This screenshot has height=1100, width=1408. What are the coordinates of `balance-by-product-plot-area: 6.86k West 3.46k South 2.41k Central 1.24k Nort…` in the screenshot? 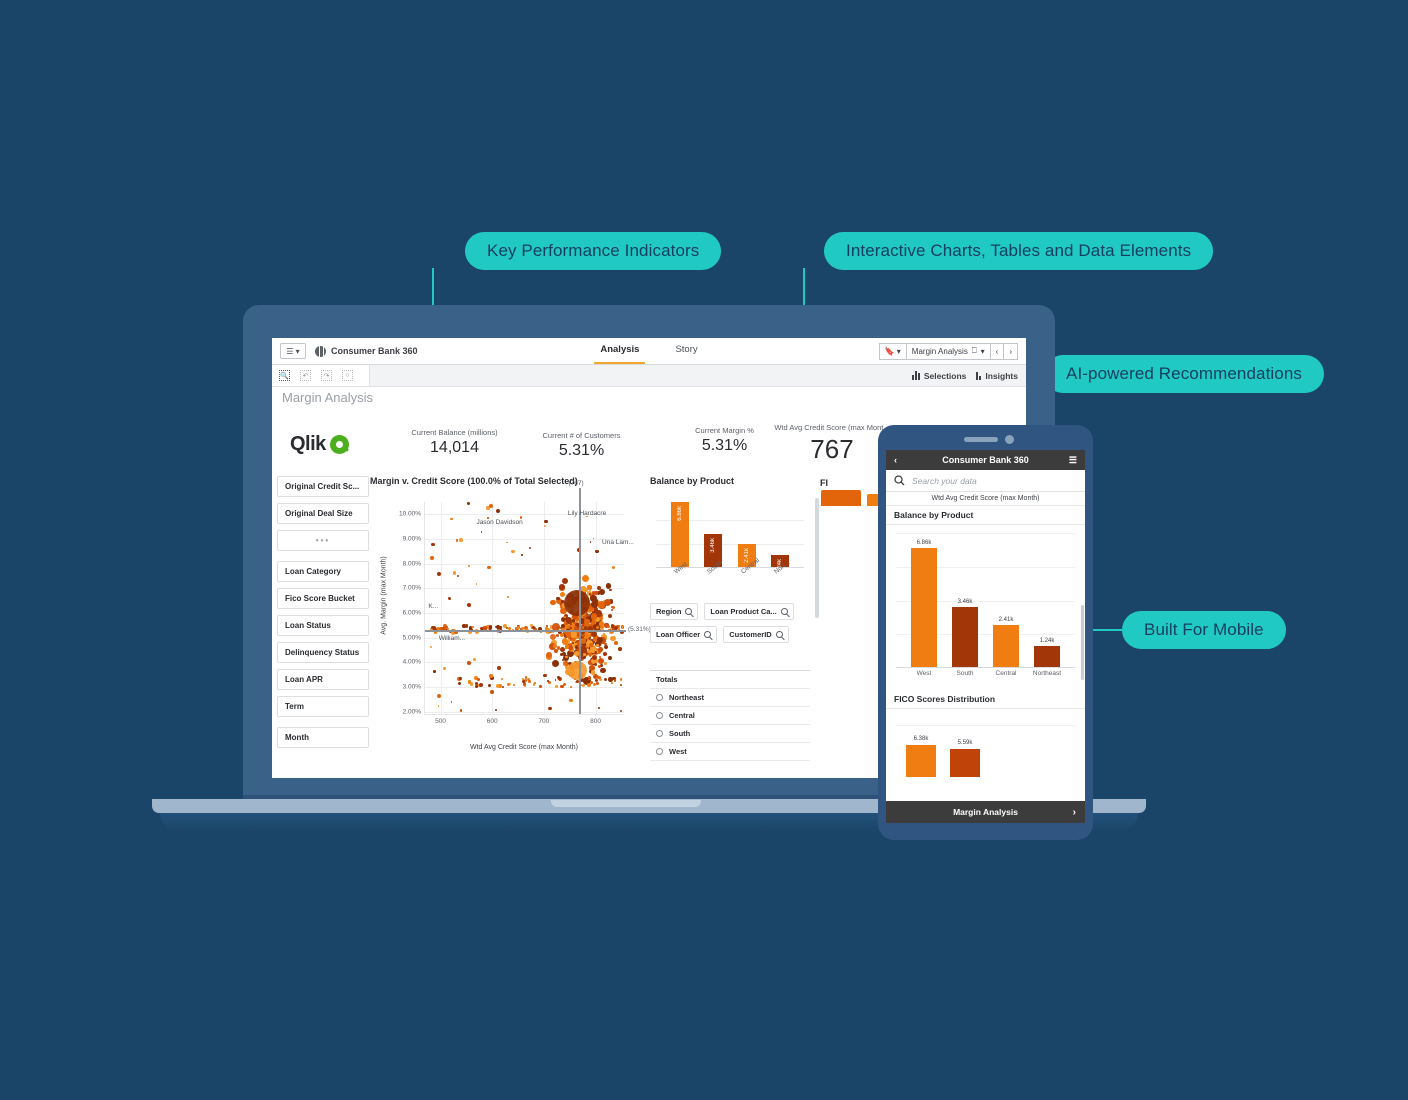 It's located at (730, 536).